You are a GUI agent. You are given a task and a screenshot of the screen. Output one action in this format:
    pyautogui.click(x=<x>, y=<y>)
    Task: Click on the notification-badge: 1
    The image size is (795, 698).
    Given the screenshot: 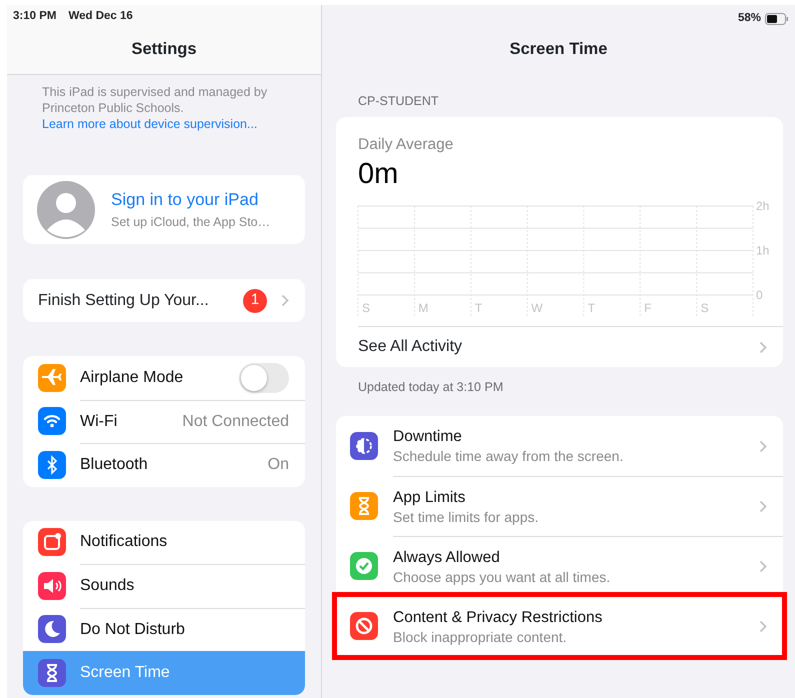 What is the action you would take?
    pyautogui.click(x=255, y=300)
    